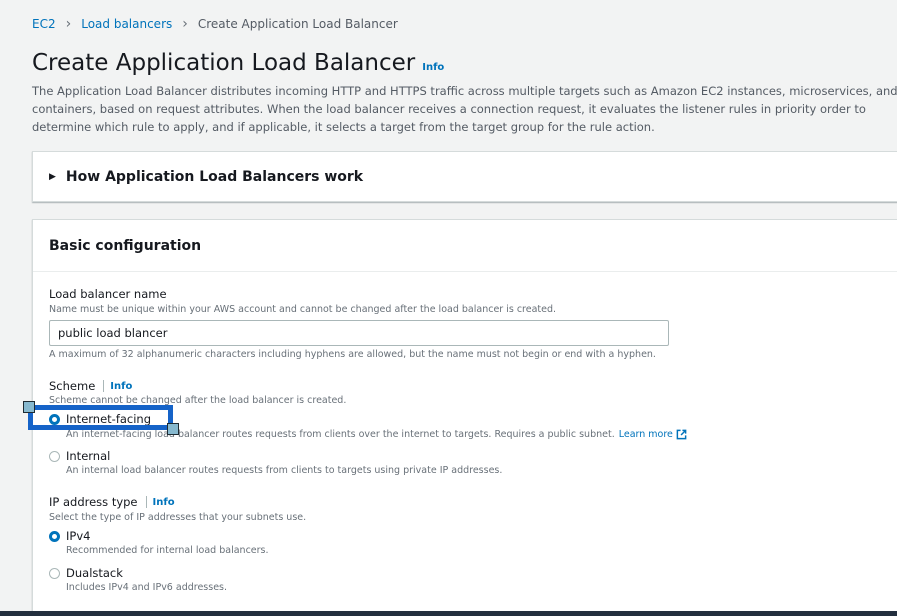 The height and width of the screenshot is (616, 897). I want to click on external-link-icon, so click(681, 434).